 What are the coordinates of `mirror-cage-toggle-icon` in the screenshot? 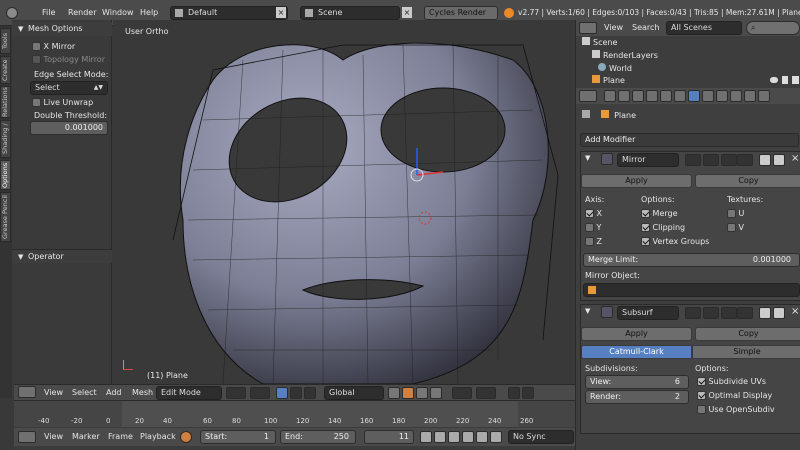 It's located at (745, 160).